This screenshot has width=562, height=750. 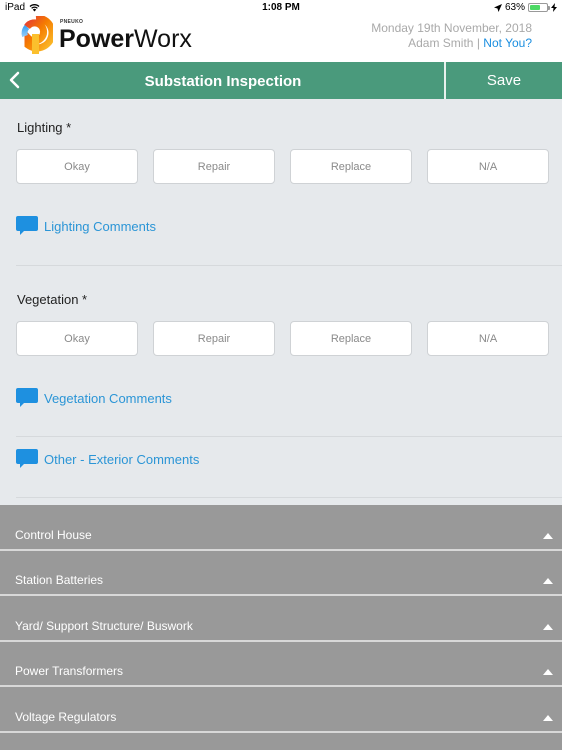 I want to click on other-exterior-comments-label: Other - Exterior Comments, so click(x=122, y=459).